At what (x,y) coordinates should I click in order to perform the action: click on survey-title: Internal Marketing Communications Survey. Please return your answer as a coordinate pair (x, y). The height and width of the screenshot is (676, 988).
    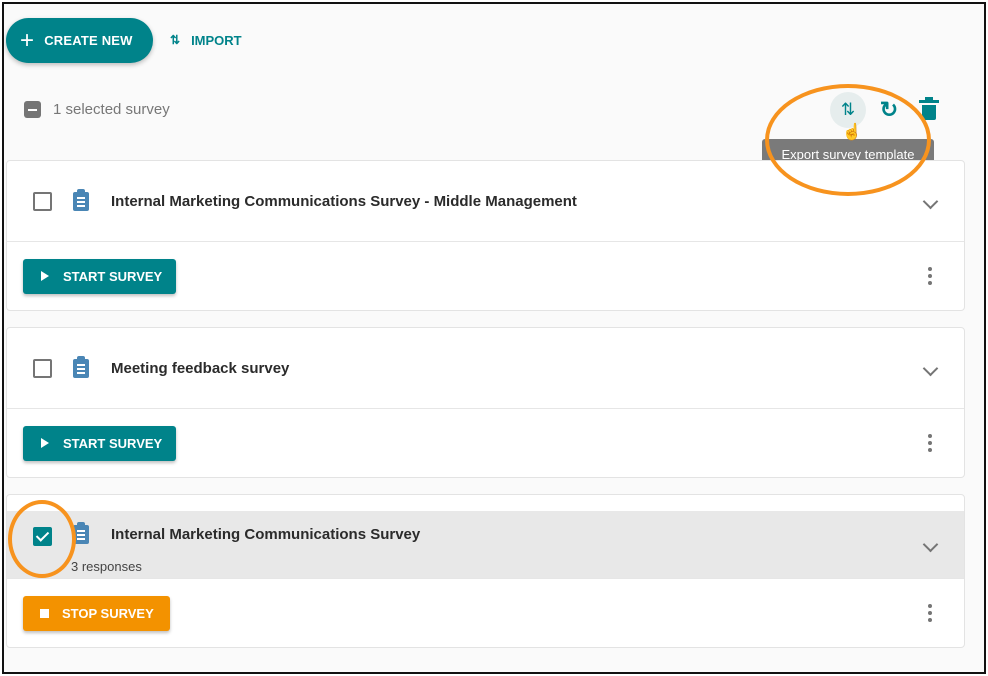
    Looking at the image, I should click on (266, 534).